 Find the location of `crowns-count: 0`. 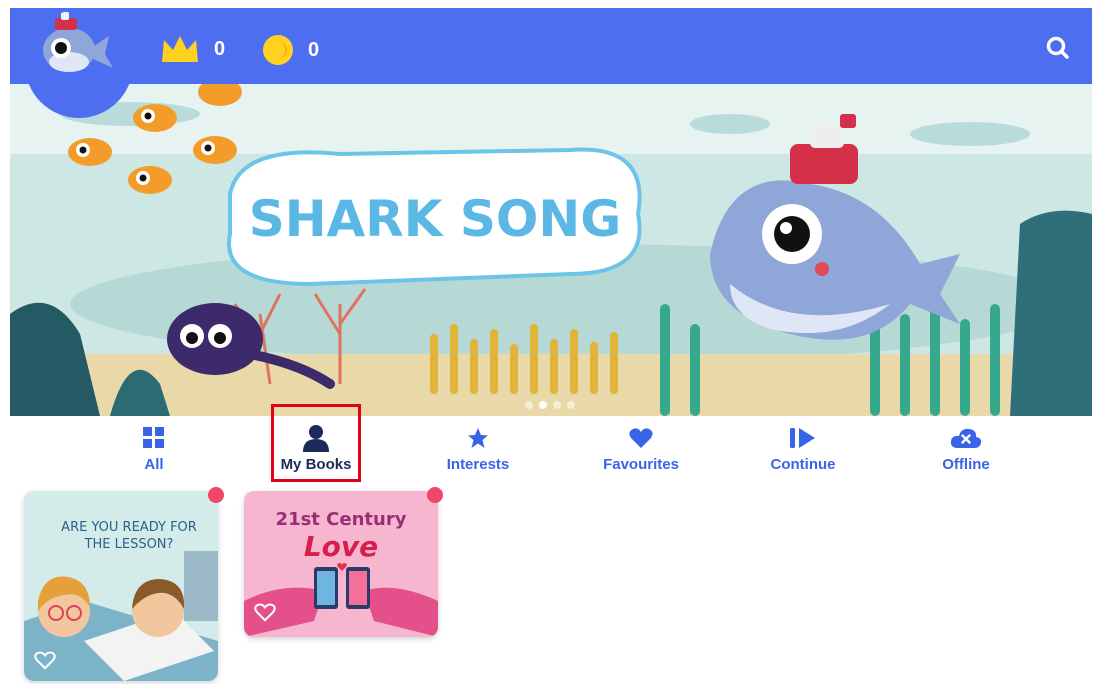

crowns-count: 0 is located at coordinates (220, 48).